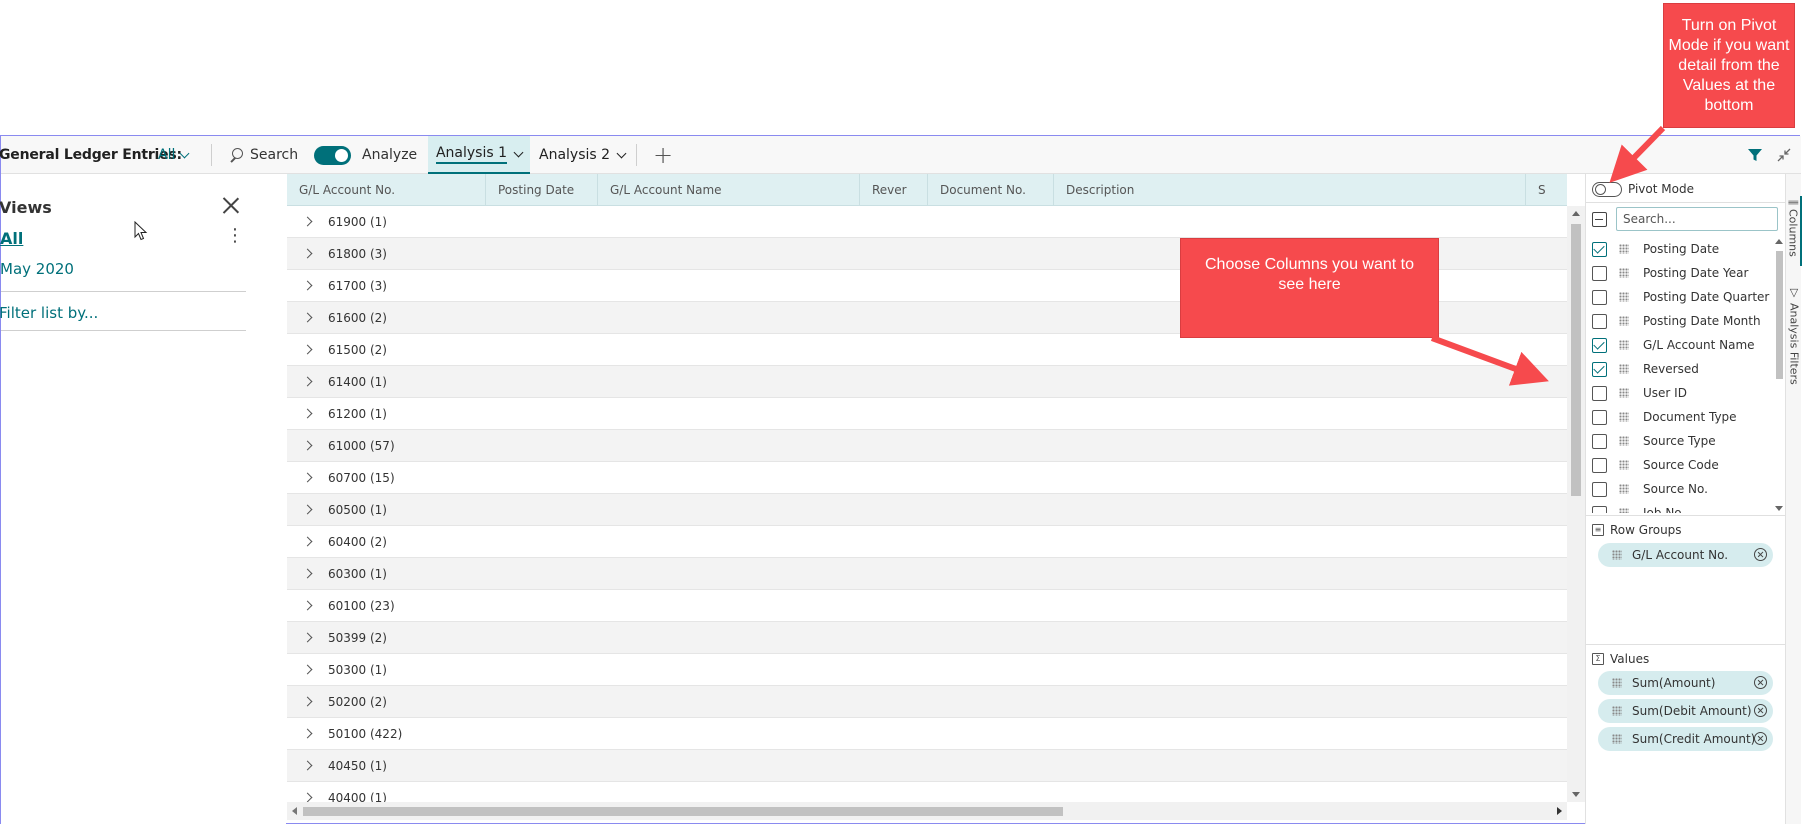  I want to click on column-list-item: Document Type, so click(1680, 417).